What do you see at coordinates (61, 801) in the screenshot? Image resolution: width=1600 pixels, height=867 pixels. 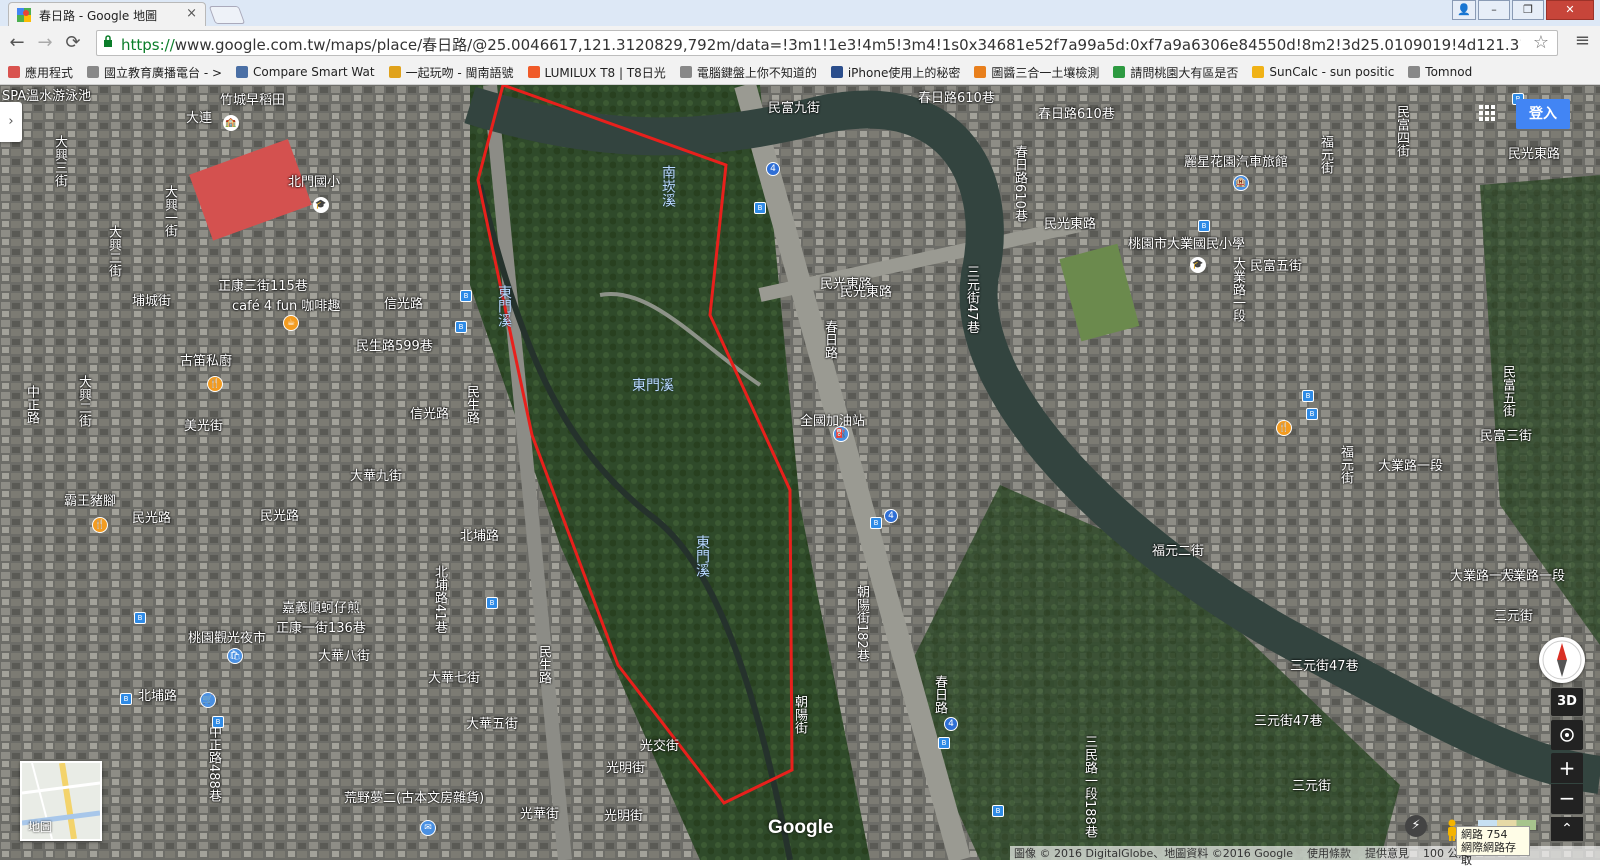 I see `map-type-switcher: 地圖` at bounding box center [61, 801].